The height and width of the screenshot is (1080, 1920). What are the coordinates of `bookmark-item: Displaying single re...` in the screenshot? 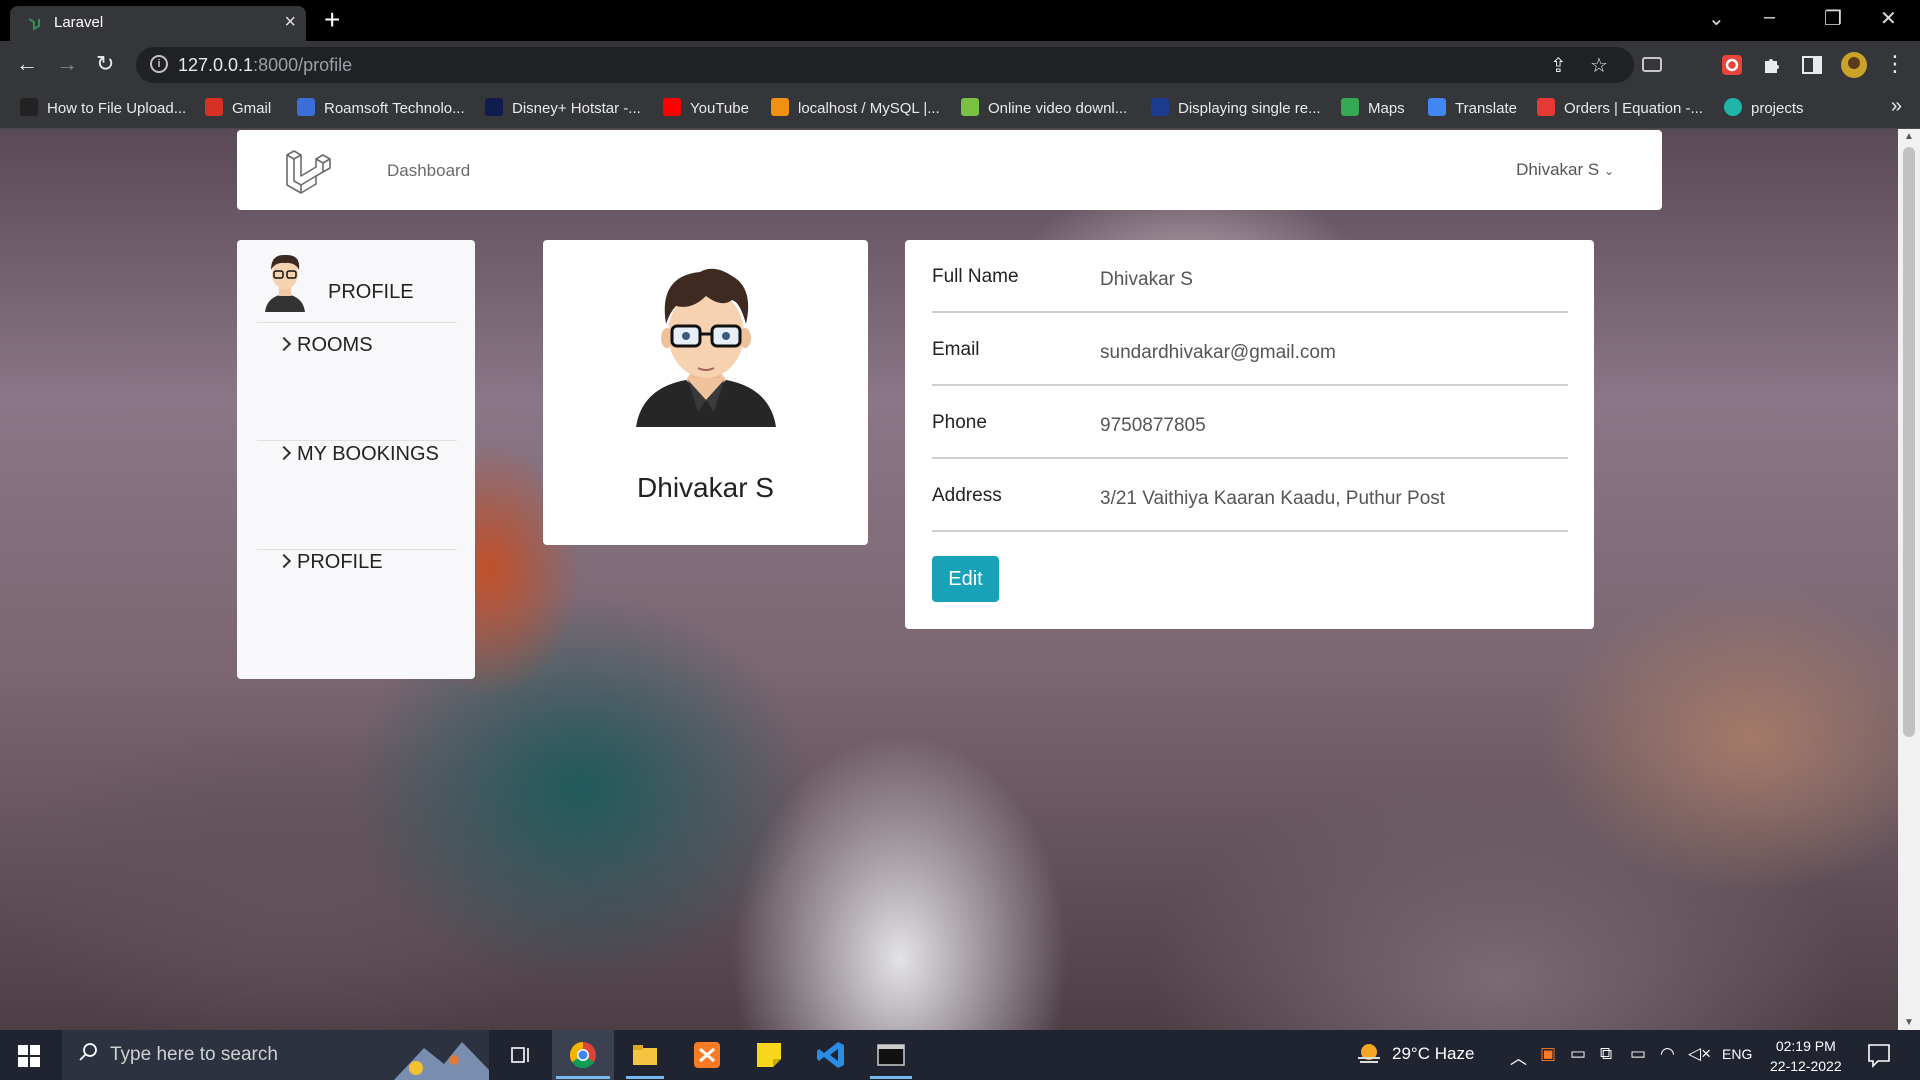 It's located at (1236, 107).